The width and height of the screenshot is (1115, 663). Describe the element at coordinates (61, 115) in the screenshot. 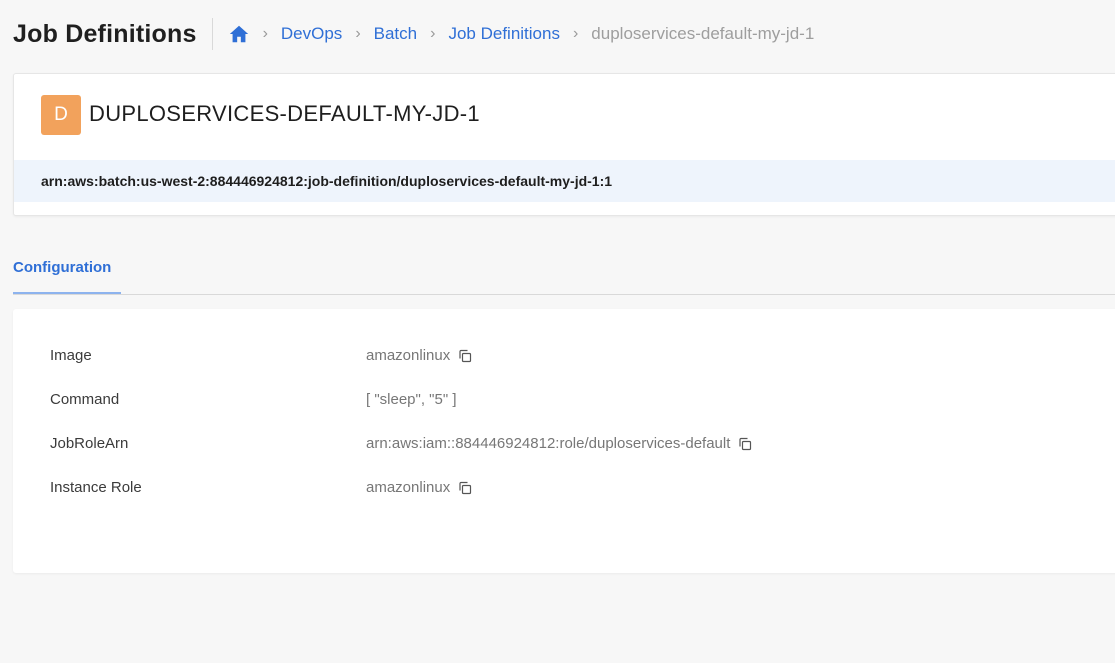

I see `avatar: D` at that location.